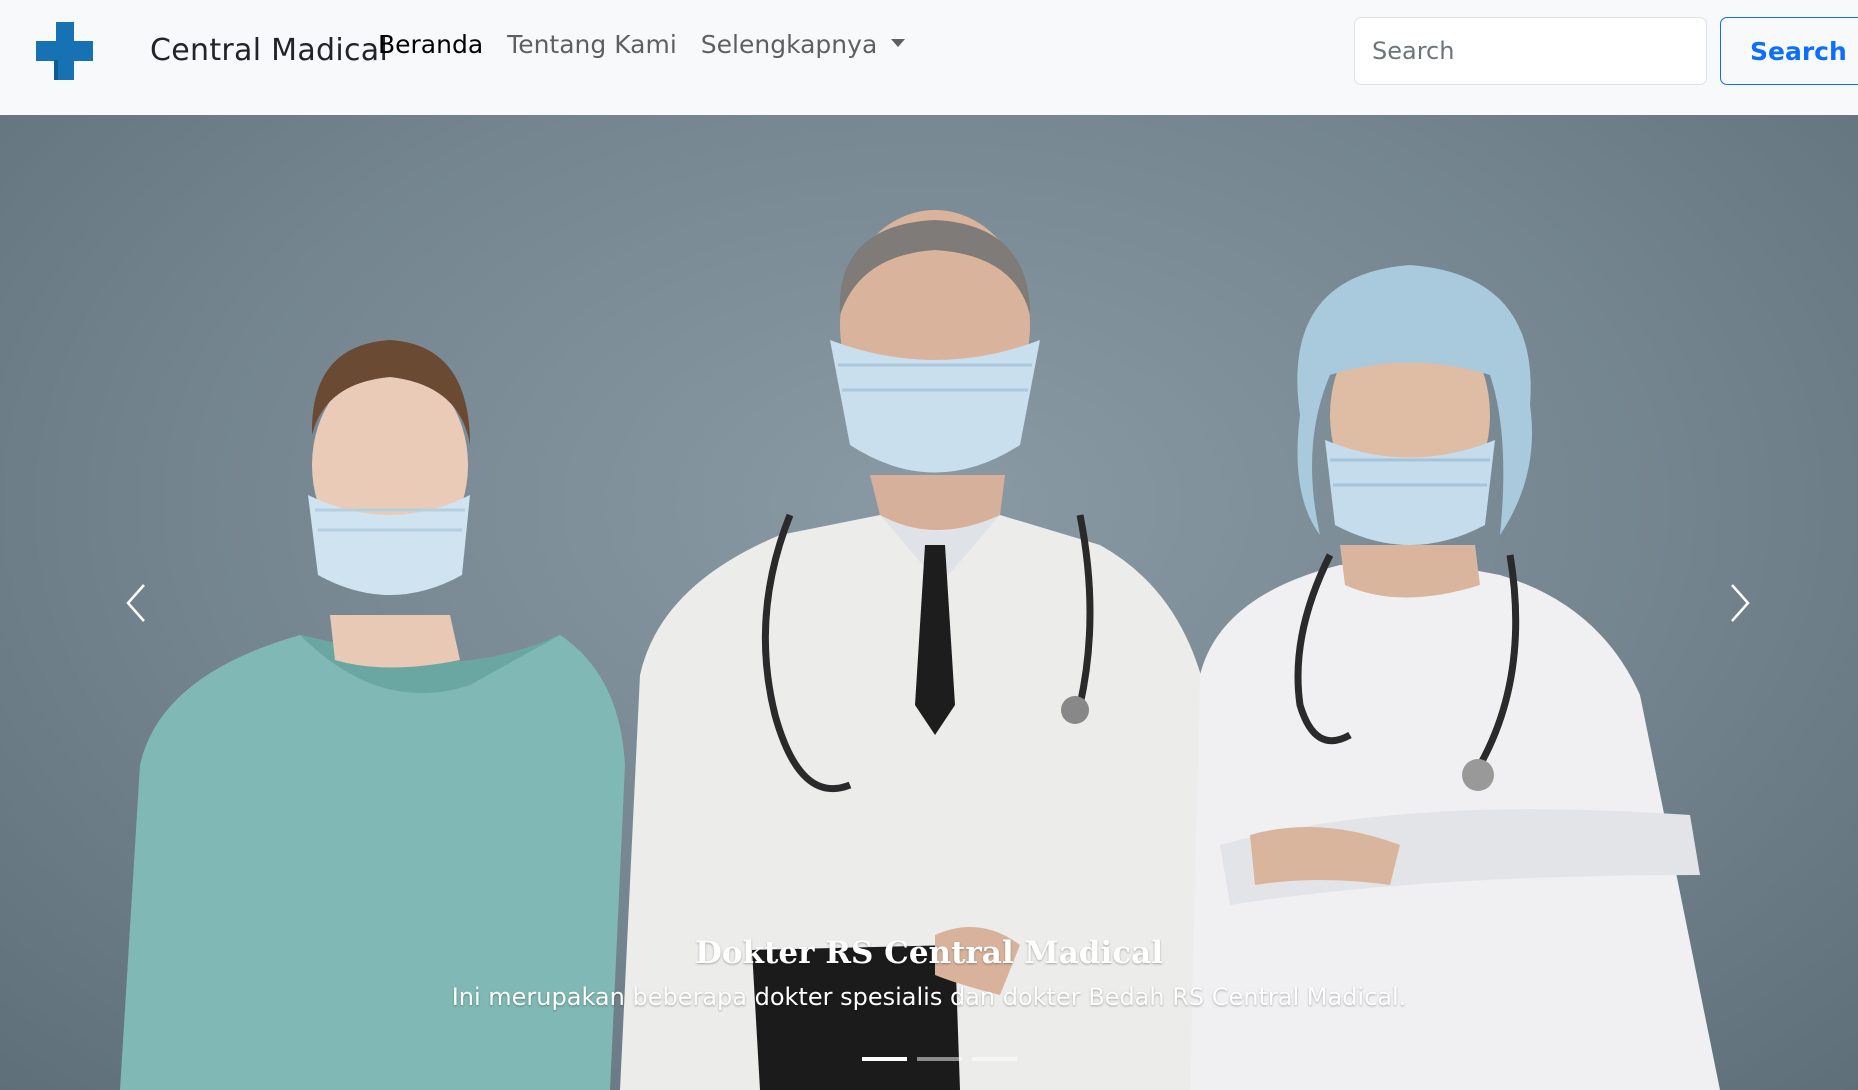  I want to click on brand: Central Madical, so click(211, 50).